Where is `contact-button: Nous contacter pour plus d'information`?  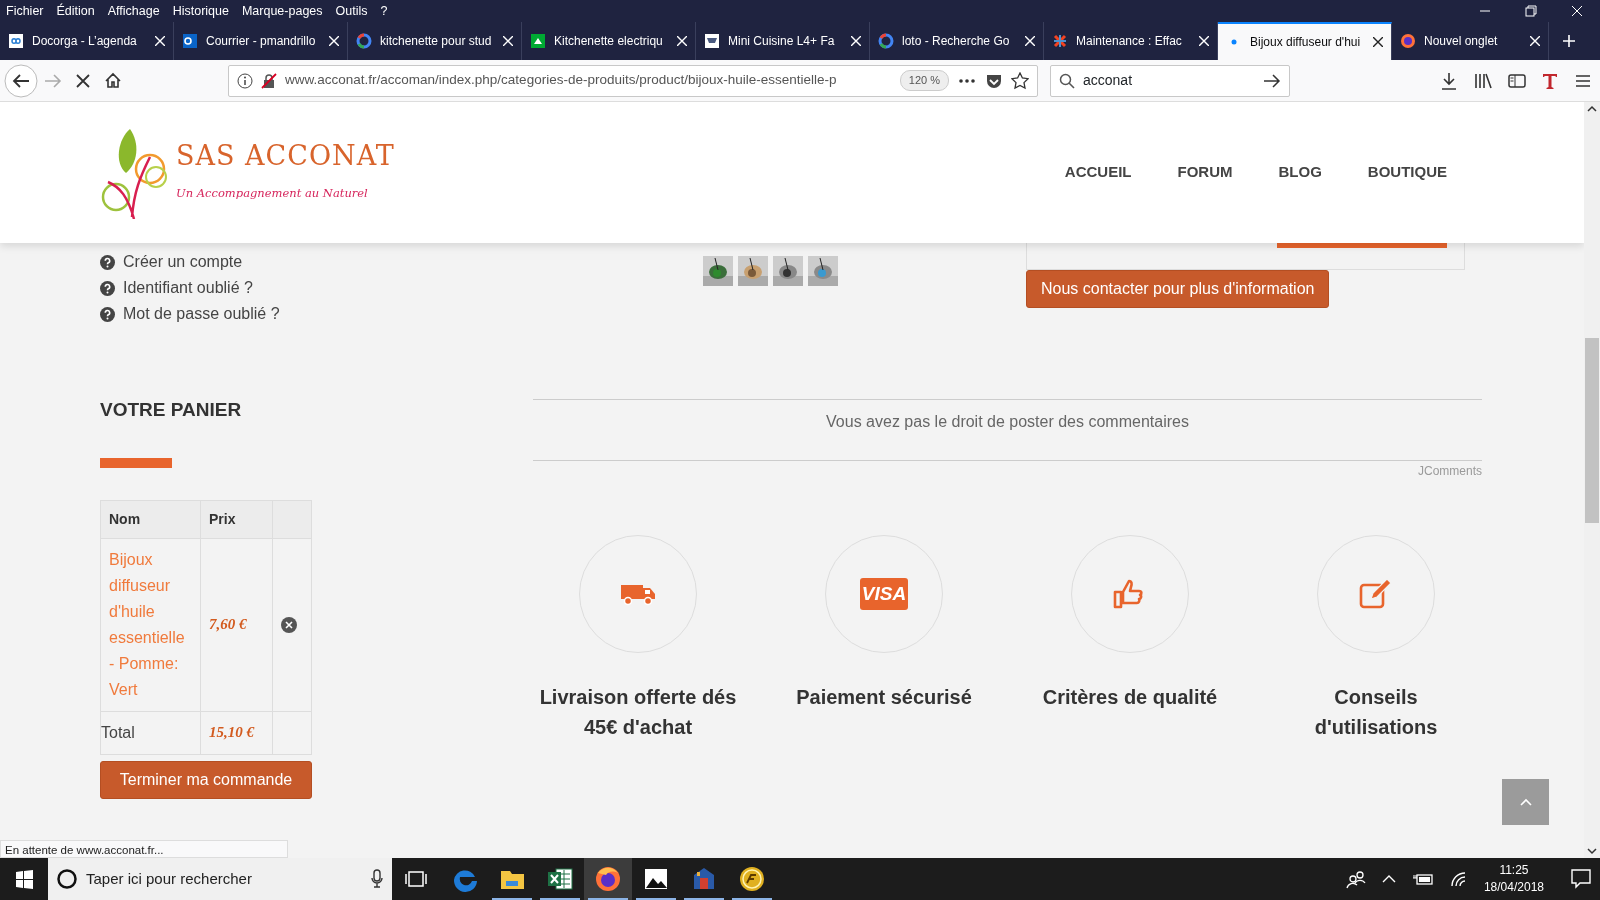
contact-button: Nous contacter pour plus d'information is located at coordinates (1178, 289).